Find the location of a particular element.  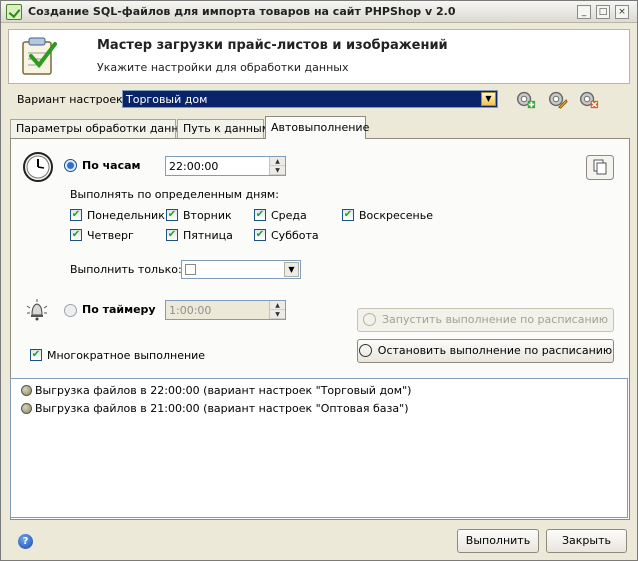

tab-auto-run: Автовыполнение is located at coordinates (317, 127).